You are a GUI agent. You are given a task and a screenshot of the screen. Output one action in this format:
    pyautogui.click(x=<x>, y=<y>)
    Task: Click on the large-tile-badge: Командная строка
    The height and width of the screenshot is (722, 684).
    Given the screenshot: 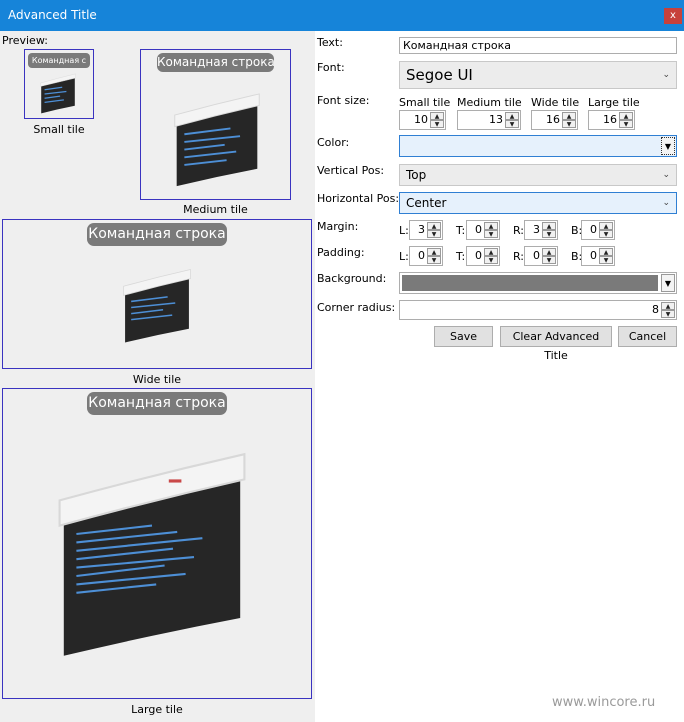 What is the action you would take?
    pyautogui.click(x=157, y=403)
    